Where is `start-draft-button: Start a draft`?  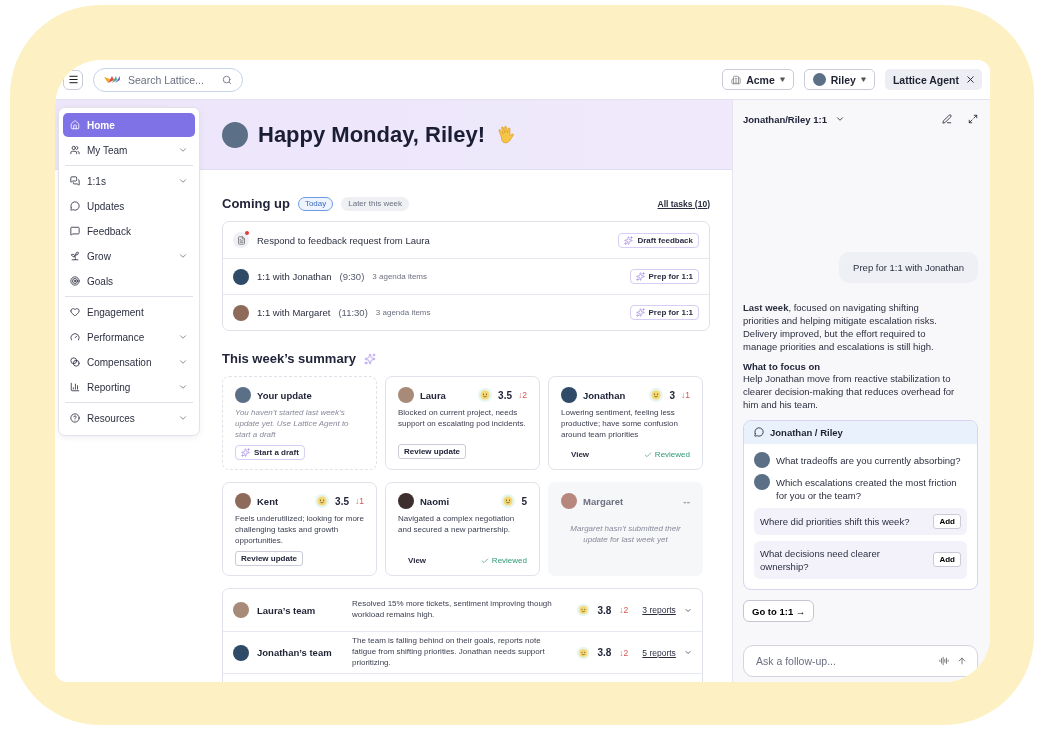
start-draft-button: Start a draft is located at coordinates (270, 453).